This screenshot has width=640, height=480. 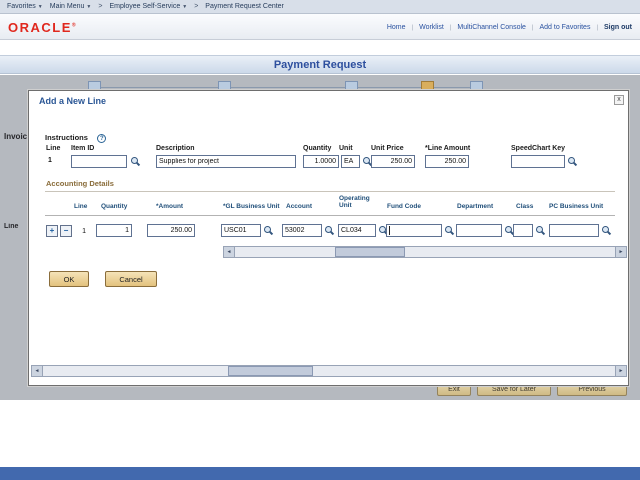 What do you see at coordinates (396, 27) in the screenshot?
I see `link-home: Home` at bounding box center [396, 27].